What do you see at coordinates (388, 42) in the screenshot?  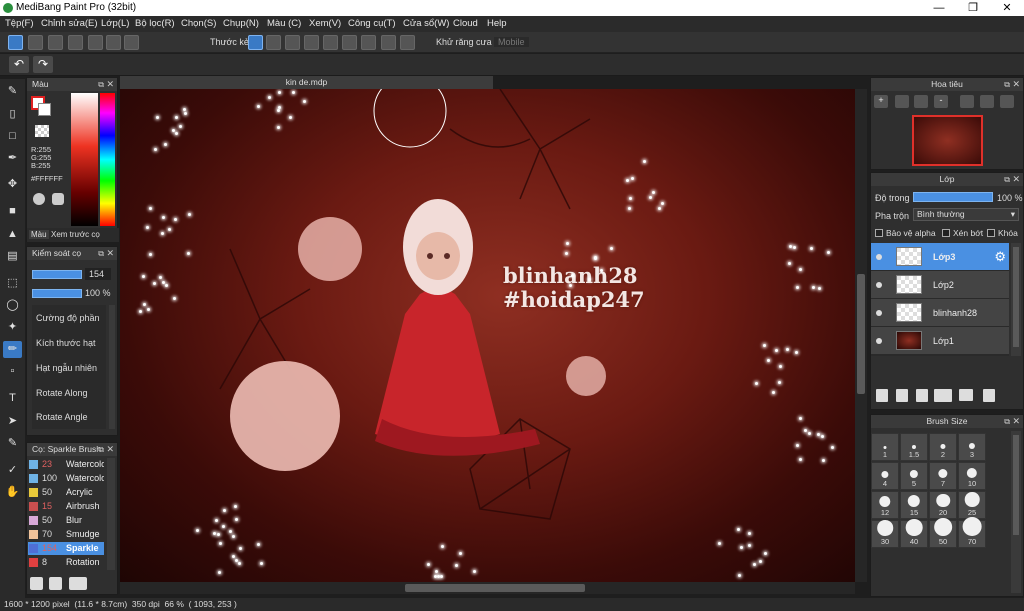 I see `ellipse-ruler-icon` at bounding box center [388, 42].